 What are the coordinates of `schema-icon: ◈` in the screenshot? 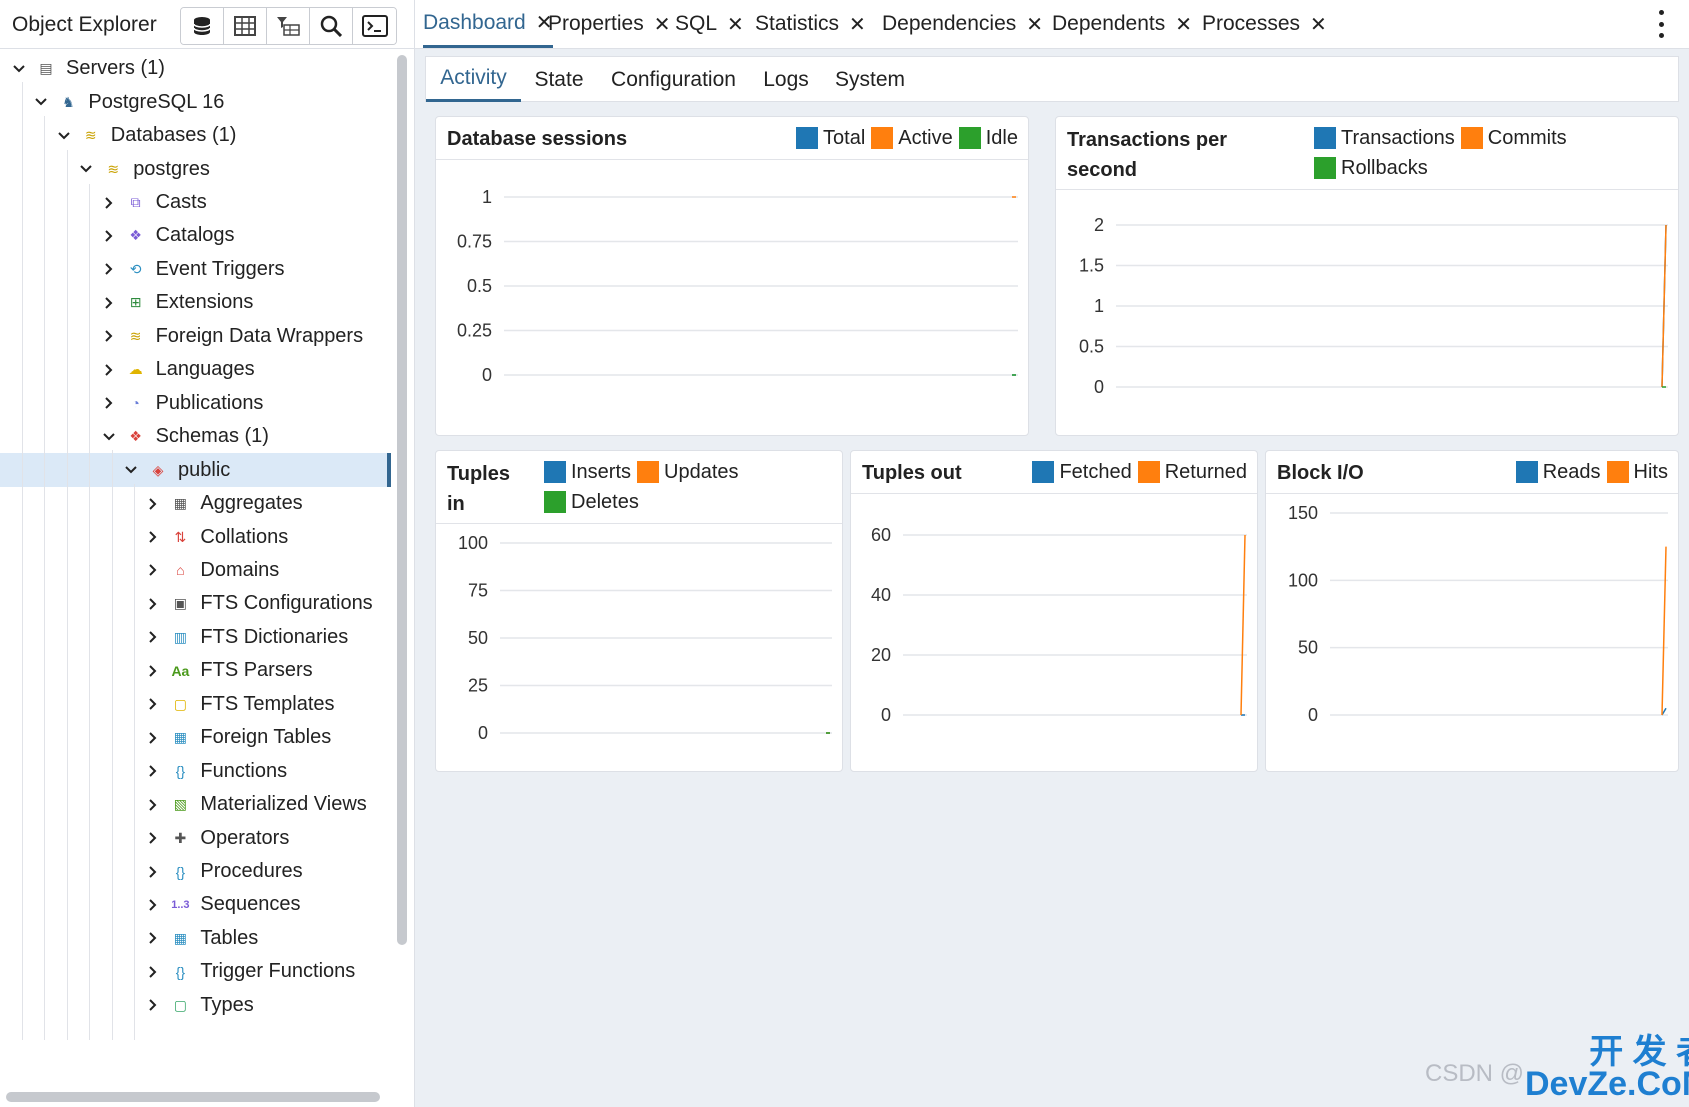 It's located at (158, 469).